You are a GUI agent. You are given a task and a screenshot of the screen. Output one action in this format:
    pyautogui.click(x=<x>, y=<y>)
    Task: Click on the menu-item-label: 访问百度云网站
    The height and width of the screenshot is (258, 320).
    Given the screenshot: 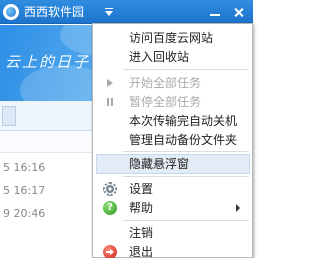 What is the action you would take?
    pyautogui.click(x=171, y=38)
    